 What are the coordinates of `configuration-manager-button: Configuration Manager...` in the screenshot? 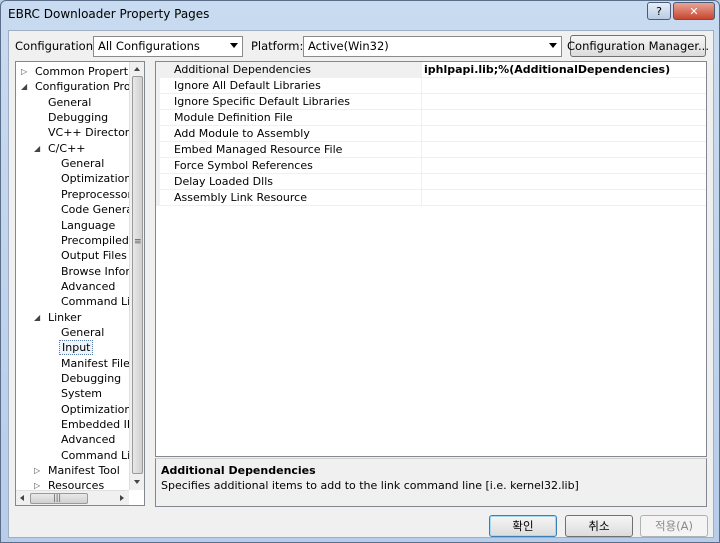 It's located at (638, 46).